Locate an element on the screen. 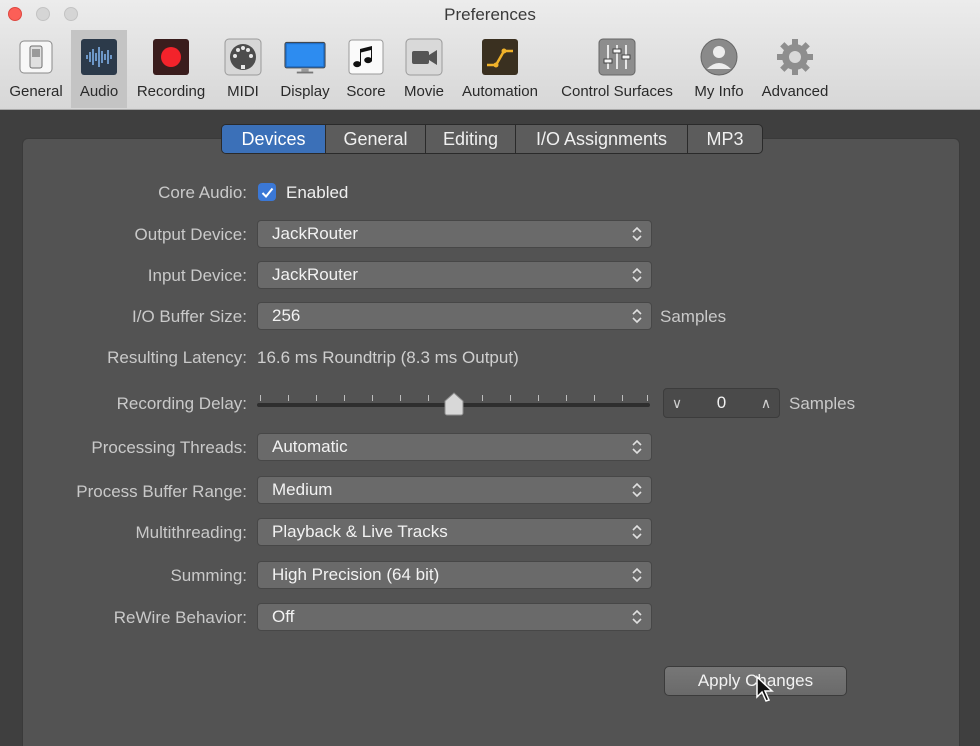 This screenshot has width=980, height=746. output-device-label: Output Device: is located at coordinates (190, 234).